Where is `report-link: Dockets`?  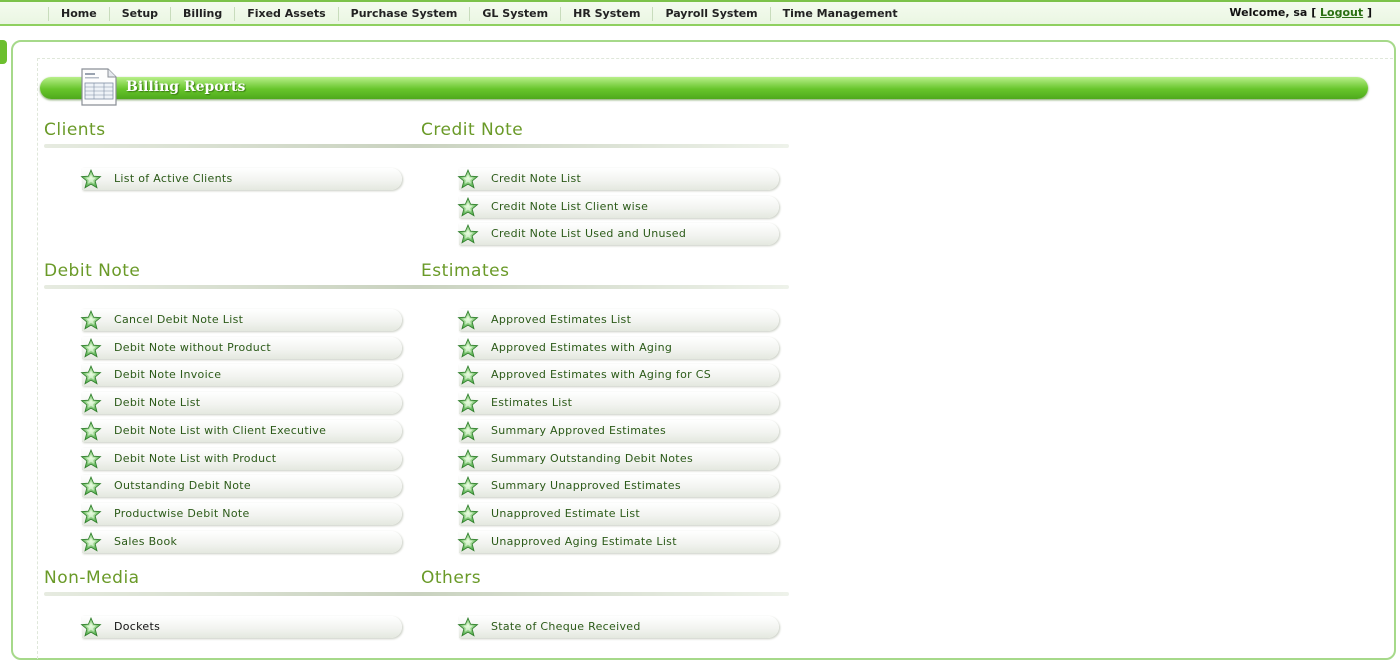 report-link: Dockets is located at coordinates (241, 627).